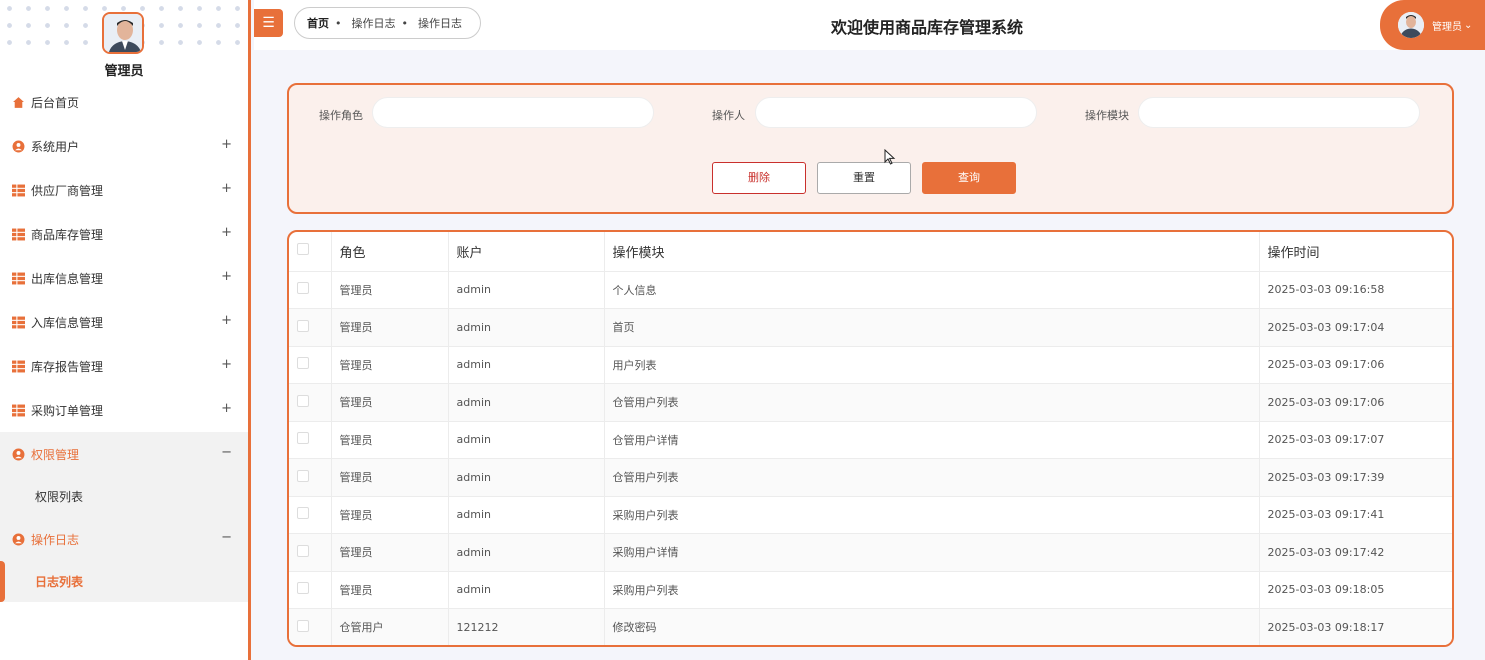 The width and height of the screenshot is (1485, 660). Describe the element at coordinates (124, 539) in the screenshot. I see `sidebar-item-operation-log: 操作日志 −` at that location.